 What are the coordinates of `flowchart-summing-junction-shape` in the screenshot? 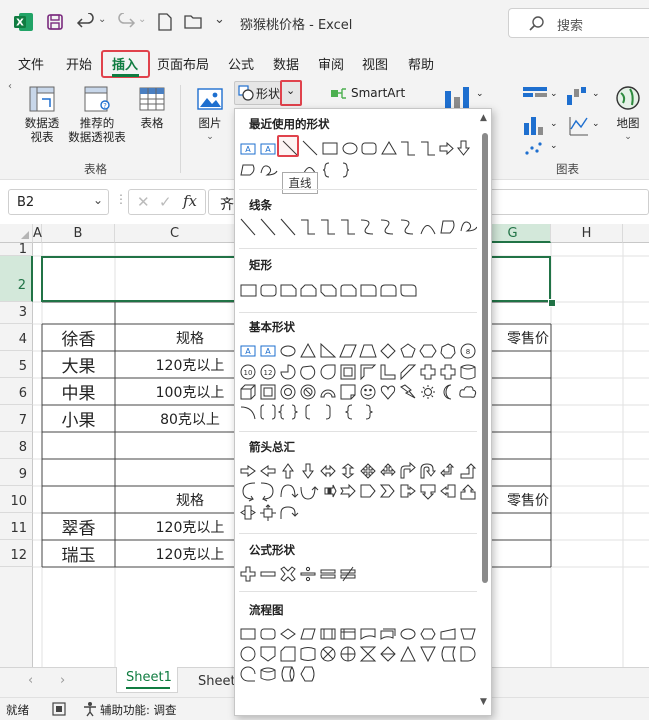 It's located at (328, 654).